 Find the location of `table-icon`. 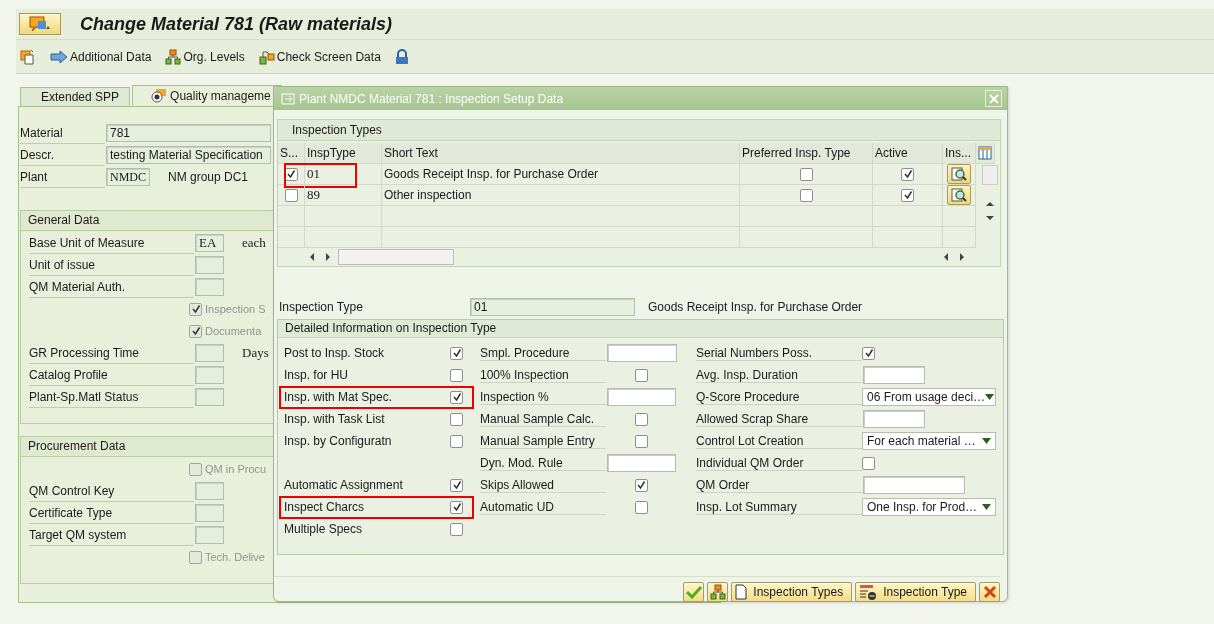

table-icon is located at coordinates (985, 153).